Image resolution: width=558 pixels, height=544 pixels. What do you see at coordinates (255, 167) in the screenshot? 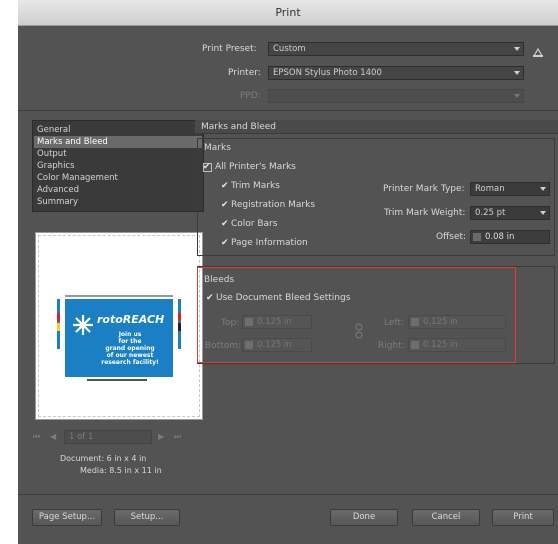
I see `all-printers-marks-label: All Printer's Marks` at bounding box center [255, 167].